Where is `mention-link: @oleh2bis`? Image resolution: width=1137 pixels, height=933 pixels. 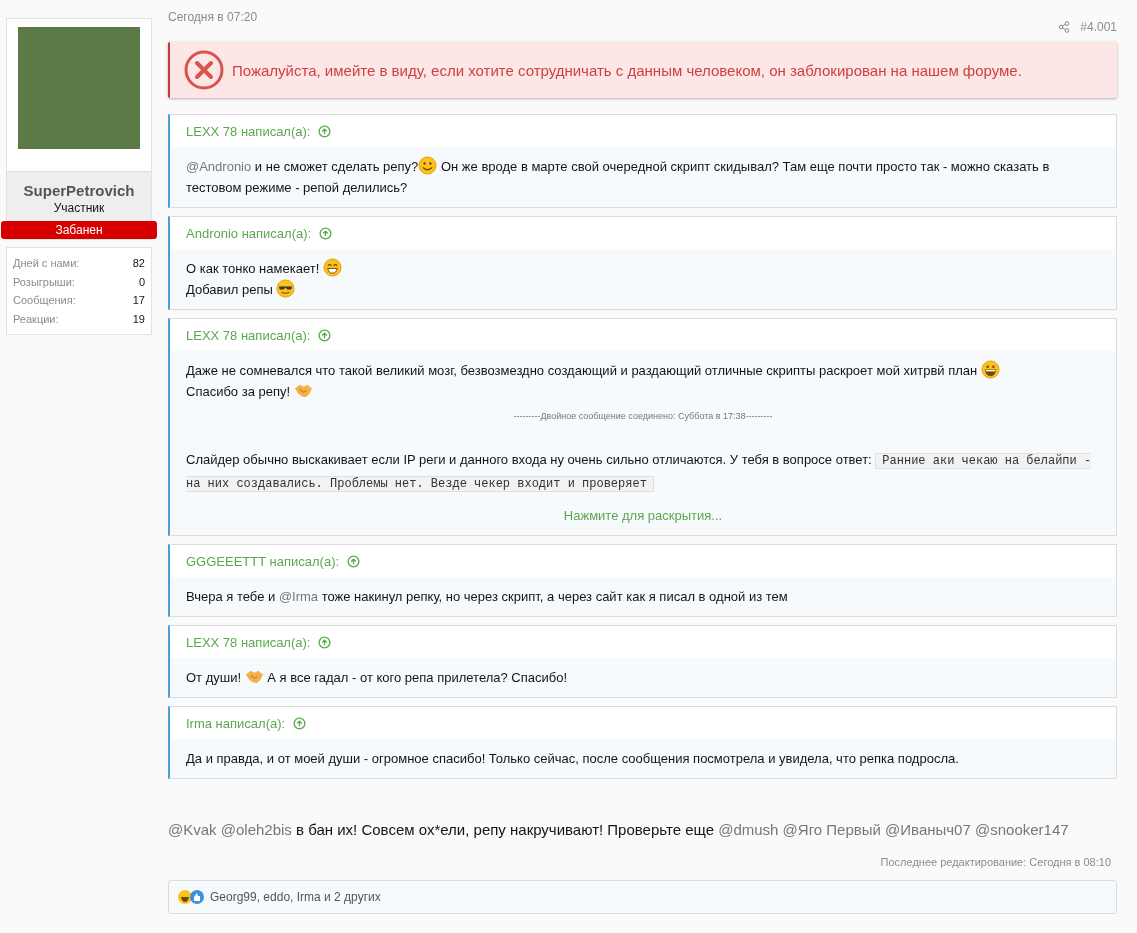
mention-link: @oleh2bis is located at coordinates (256, 829).